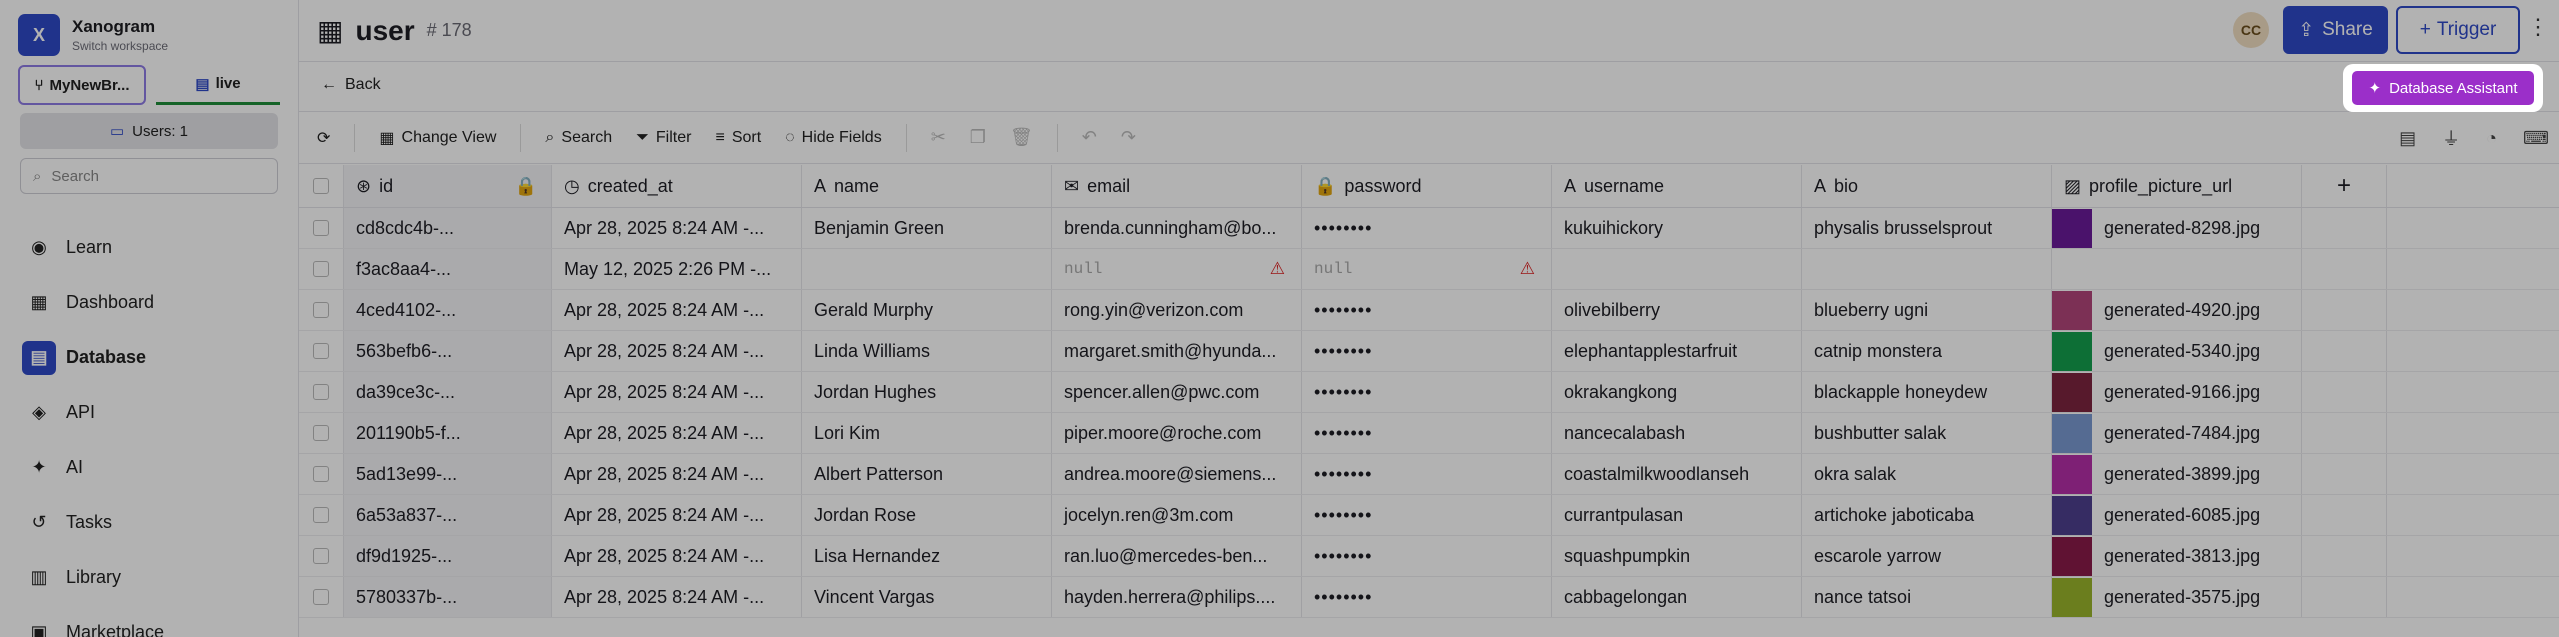 This screenshot has width=2559, height=637. Describe the element at coordinates (149, 621) in the screenshot. I see `nav-marketplace: ▣ Marketplace` at that location.